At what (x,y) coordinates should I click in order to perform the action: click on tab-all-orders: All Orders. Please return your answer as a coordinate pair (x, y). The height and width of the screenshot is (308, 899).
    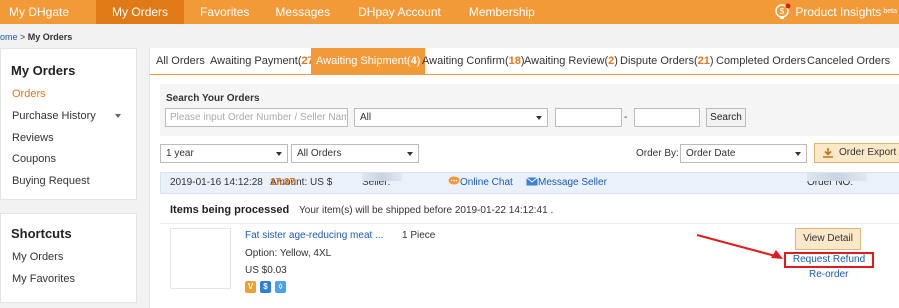
    Looking at the image, I should click on (180, 61).